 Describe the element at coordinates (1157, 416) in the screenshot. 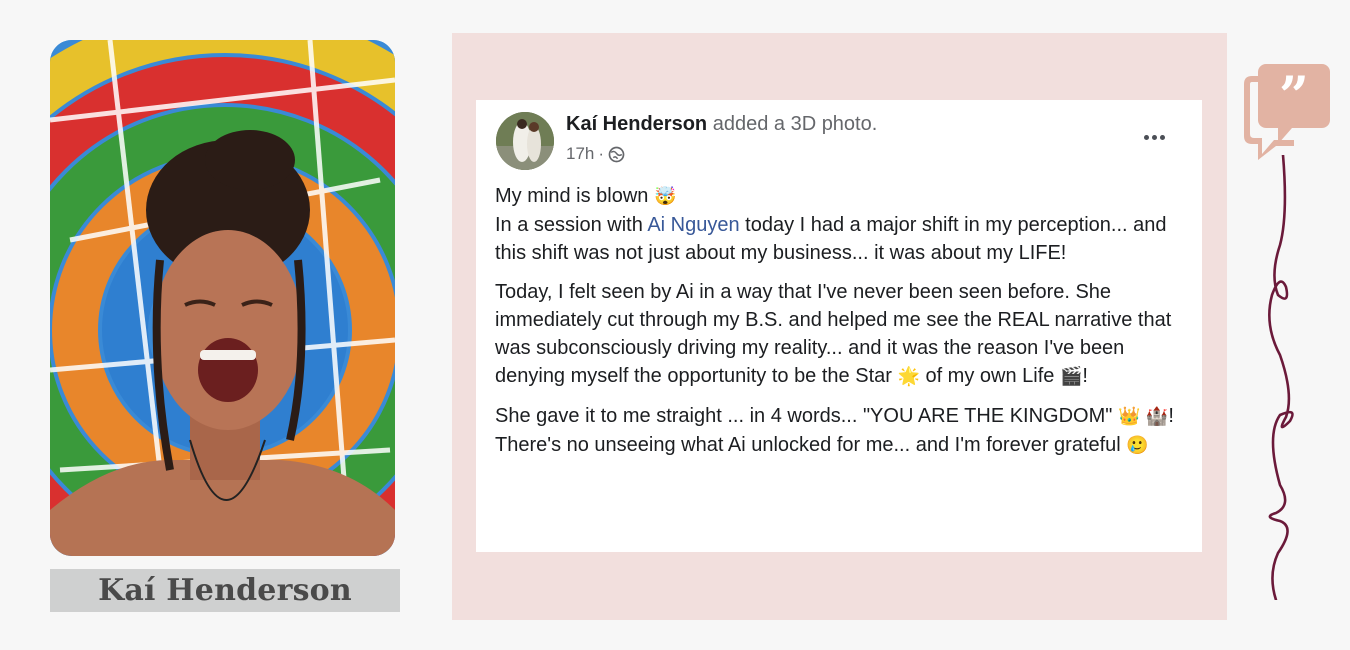

I see `castle-emoji: 🏰` at that location.